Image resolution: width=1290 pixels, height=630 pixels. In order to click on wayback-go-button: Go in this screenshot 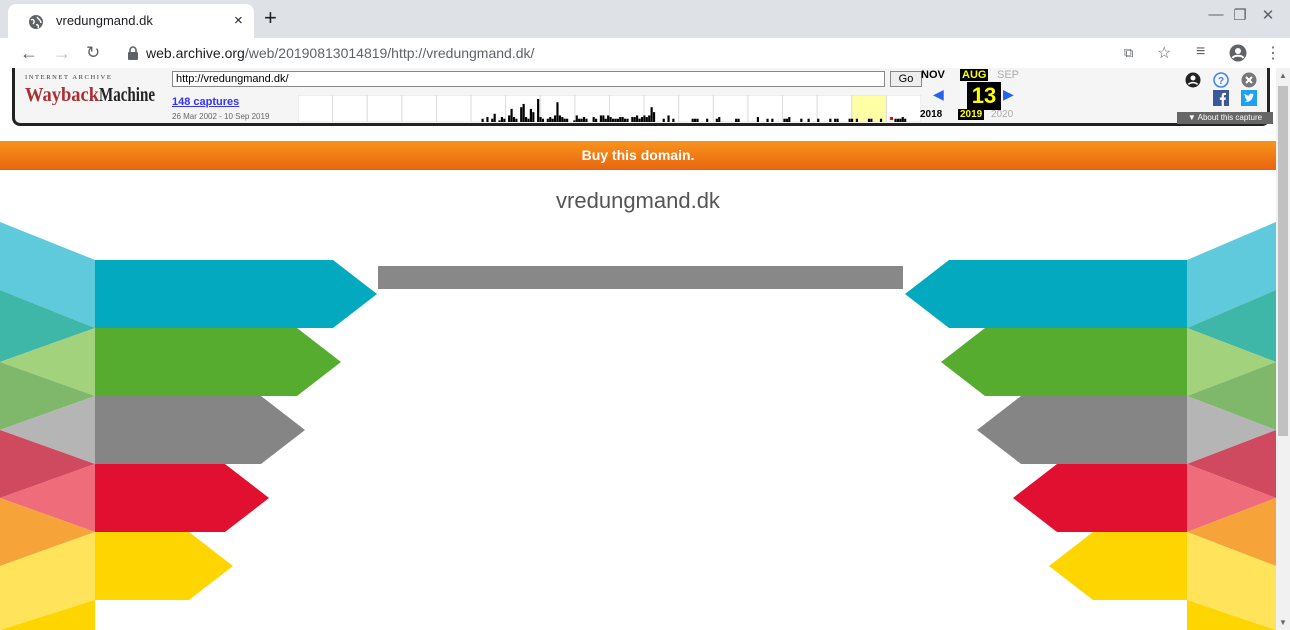, I will do `click(906, 79)`.